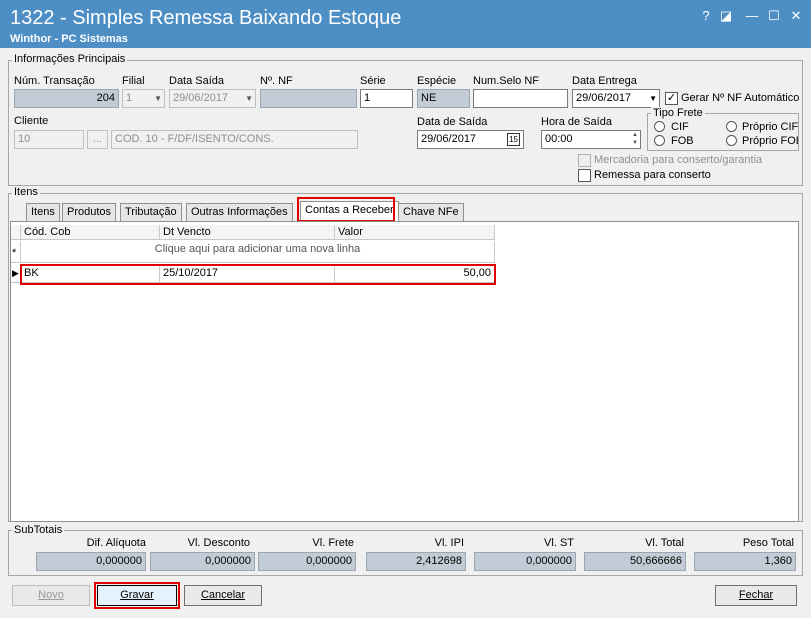 The height and width of the screenshot is (618, 811). Describe the element at coordinates (206, 18) in the screenshot. I see `window-title: 1322 - Simples Remessa Baixando Estoque` at that location.